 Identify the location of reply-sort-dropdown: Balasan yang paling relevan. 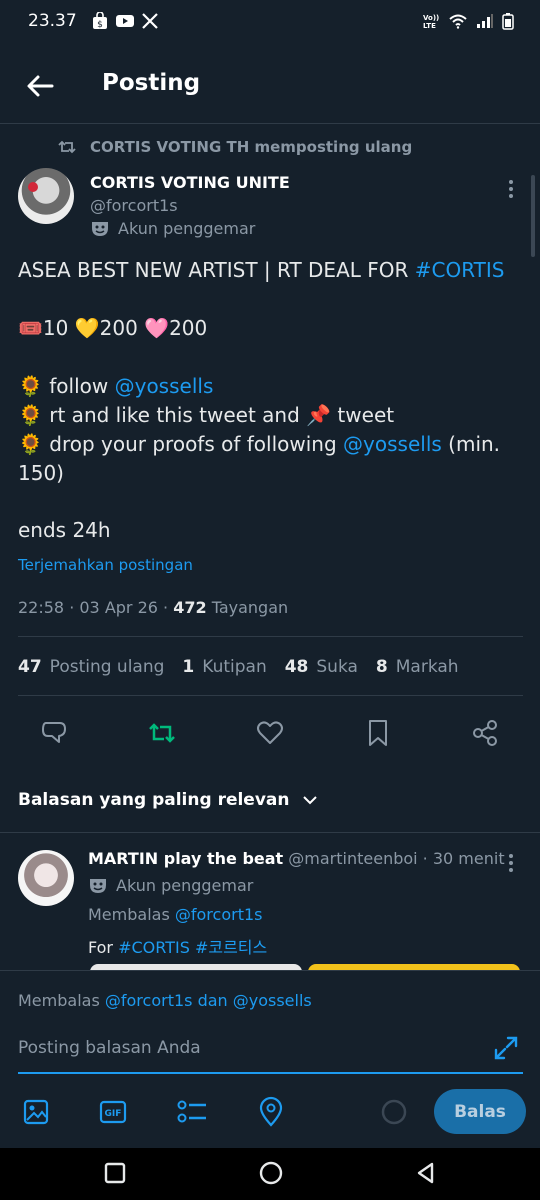
(168, 800).